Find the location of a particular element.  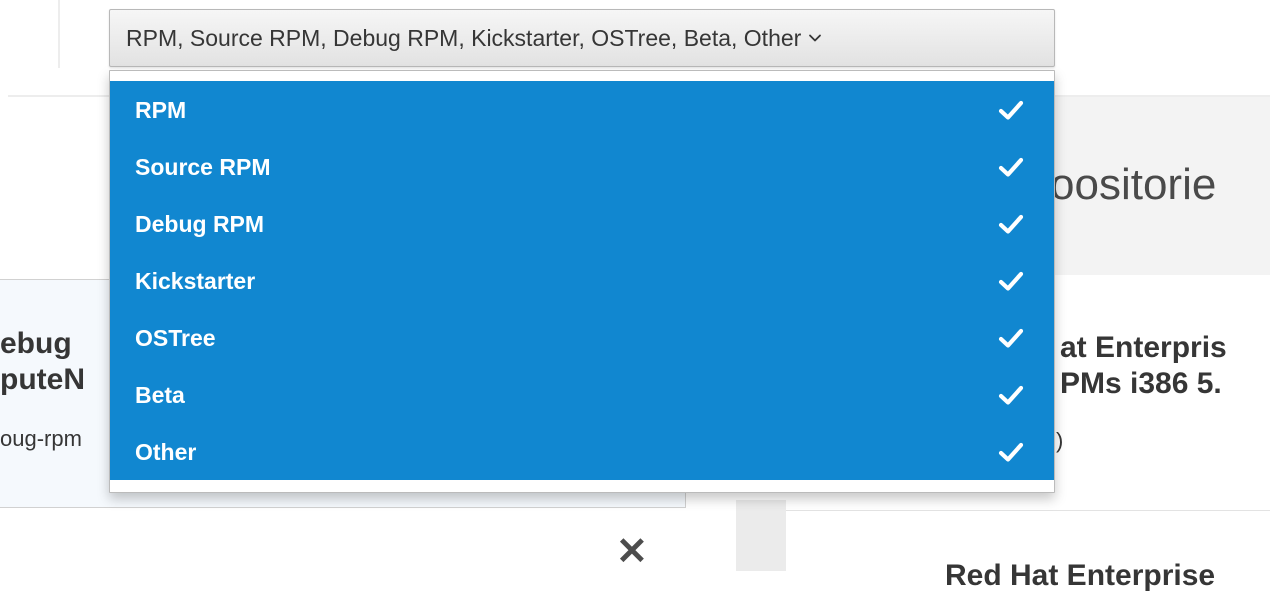

repository-list-item-subtitle: ) is located at coordinates (1060, 440).